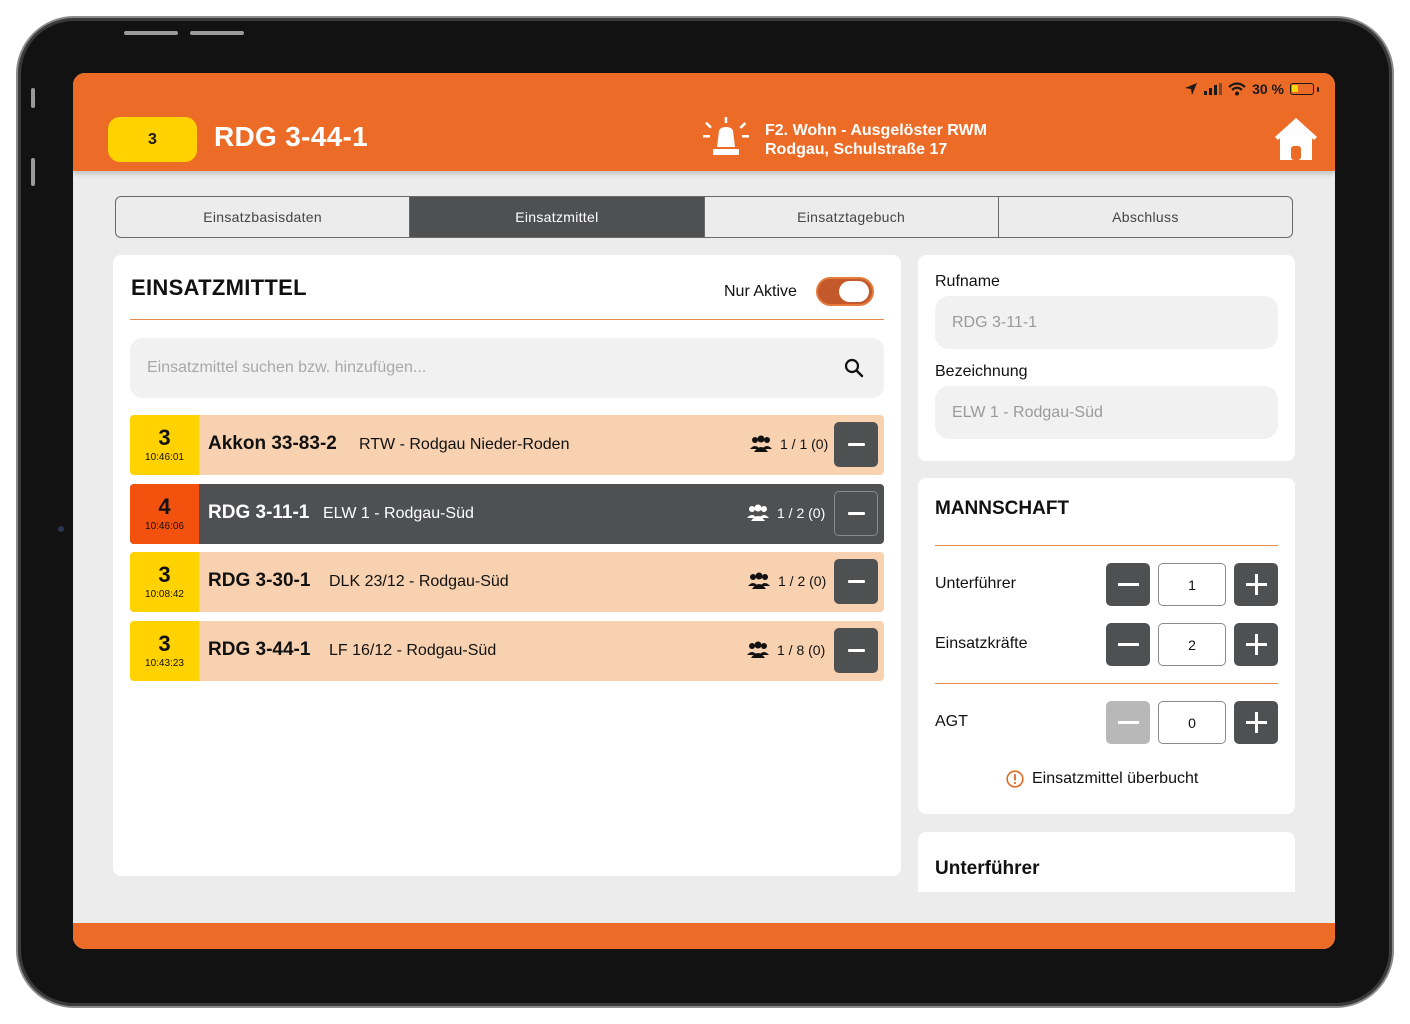 This screenshot has width=1410, height=1024. Describe the element at coordinates (557, 217) in the screenshot. I see `tab-einsatzmittel: Einsatzmittel` at that location.